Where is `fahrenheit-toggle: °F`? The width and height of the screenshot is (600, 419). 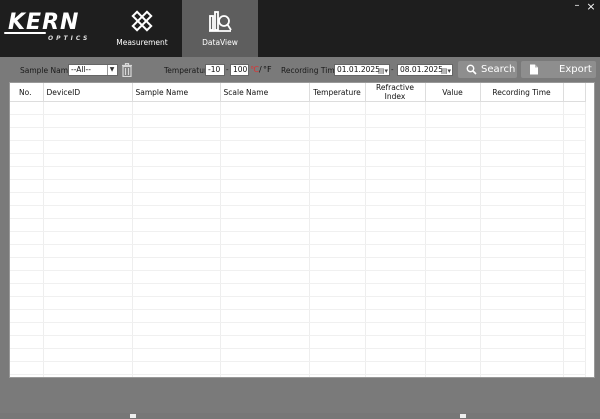 fahrenheit-toggle: °F is located at coordinates (267, 69).